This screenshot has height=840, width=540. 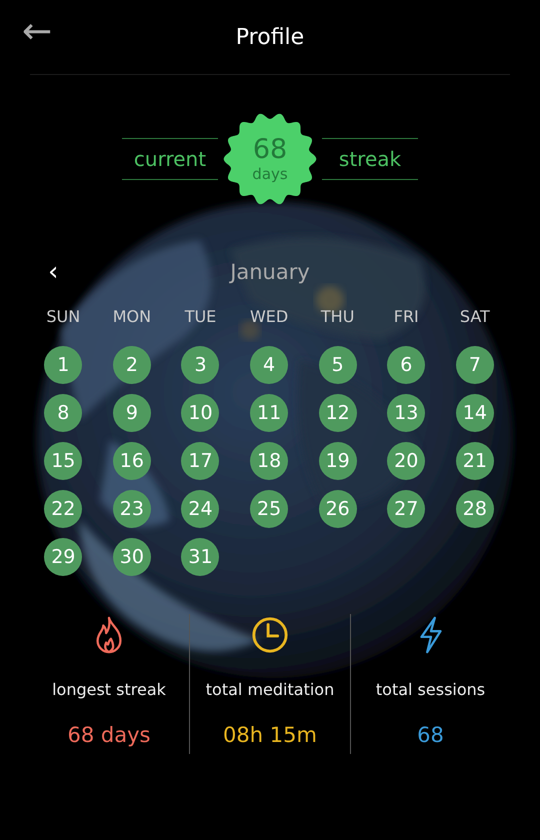 What do you see at coordinates (270, 735) in the screenshot?
I see `stat-value: 08h 15m` at bounding box center [270, 735].